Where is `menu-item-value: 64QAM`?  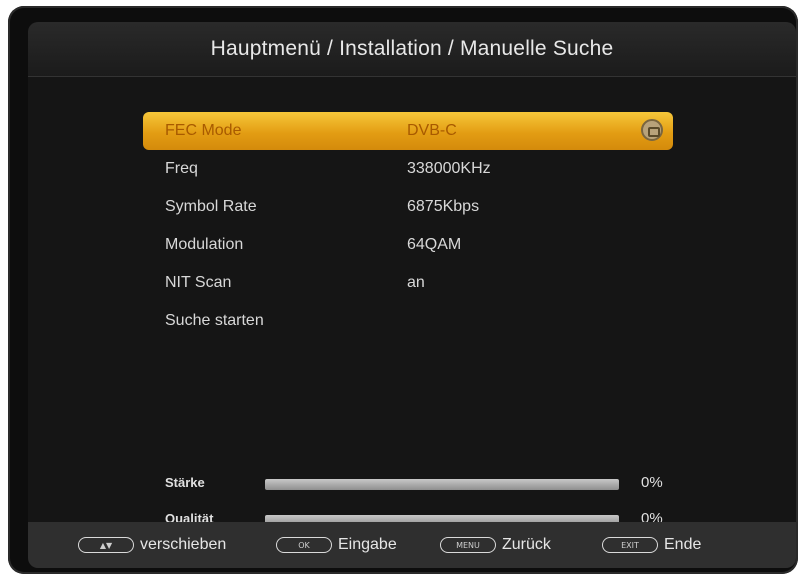
menu-item-value: 64QAM is located at coordinates (434, 244).